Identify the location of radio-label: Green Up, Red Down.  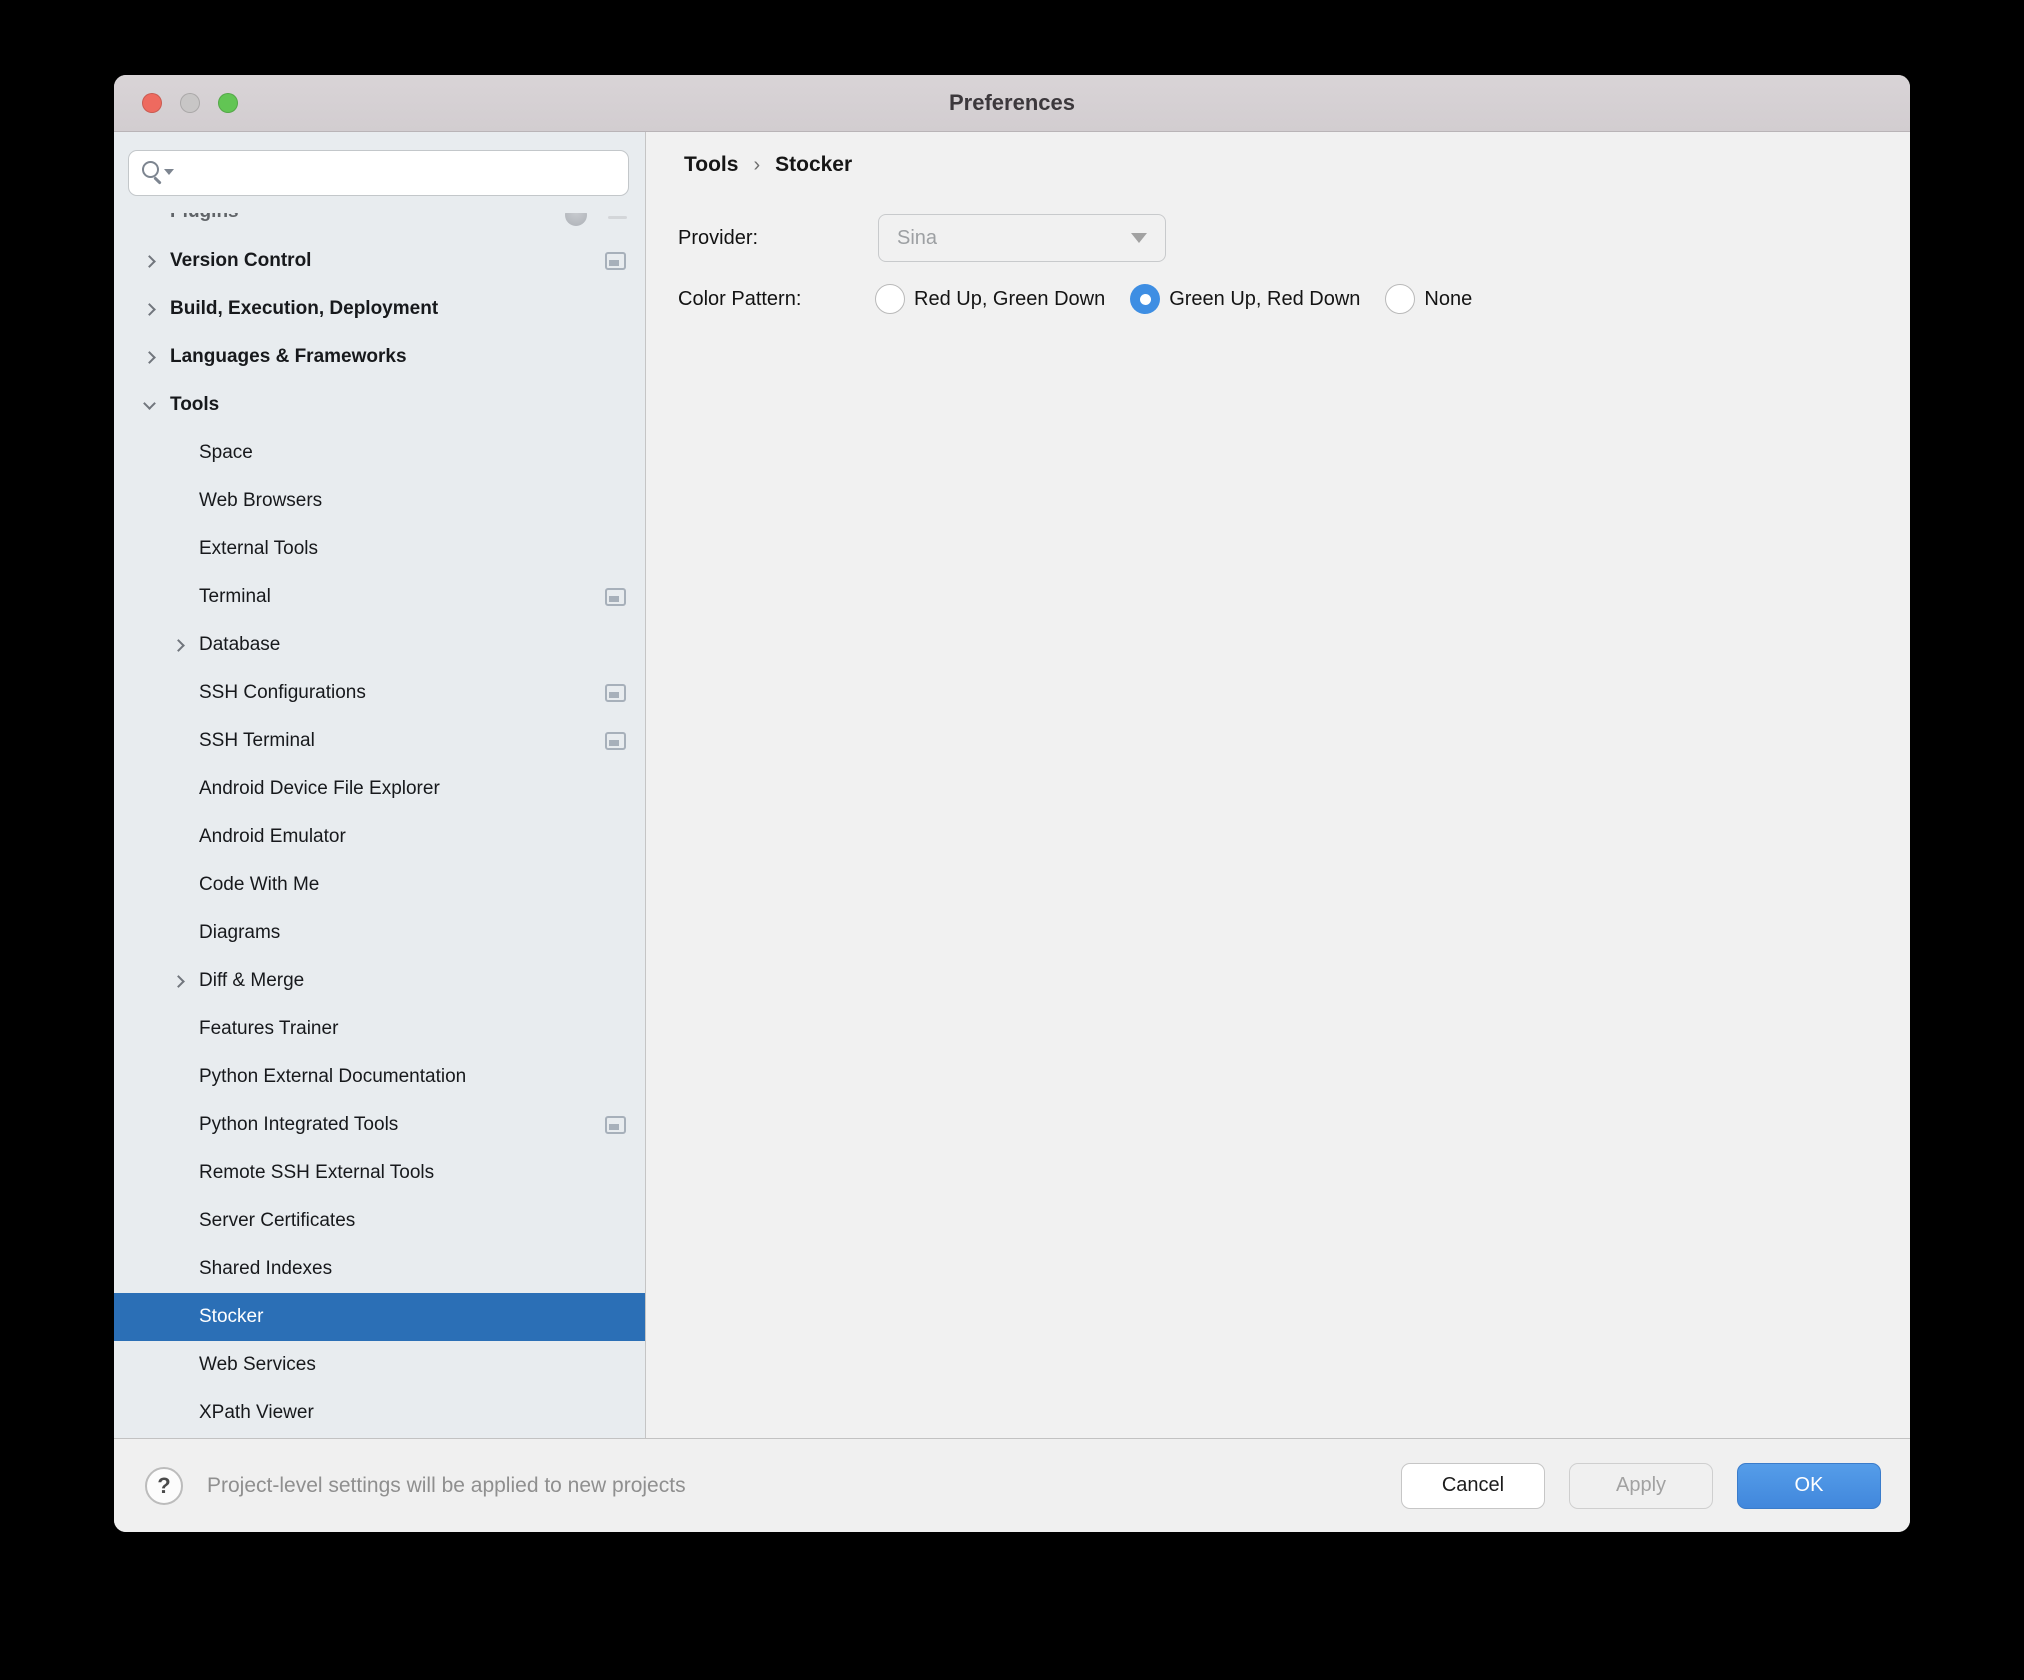
(1265, 298).